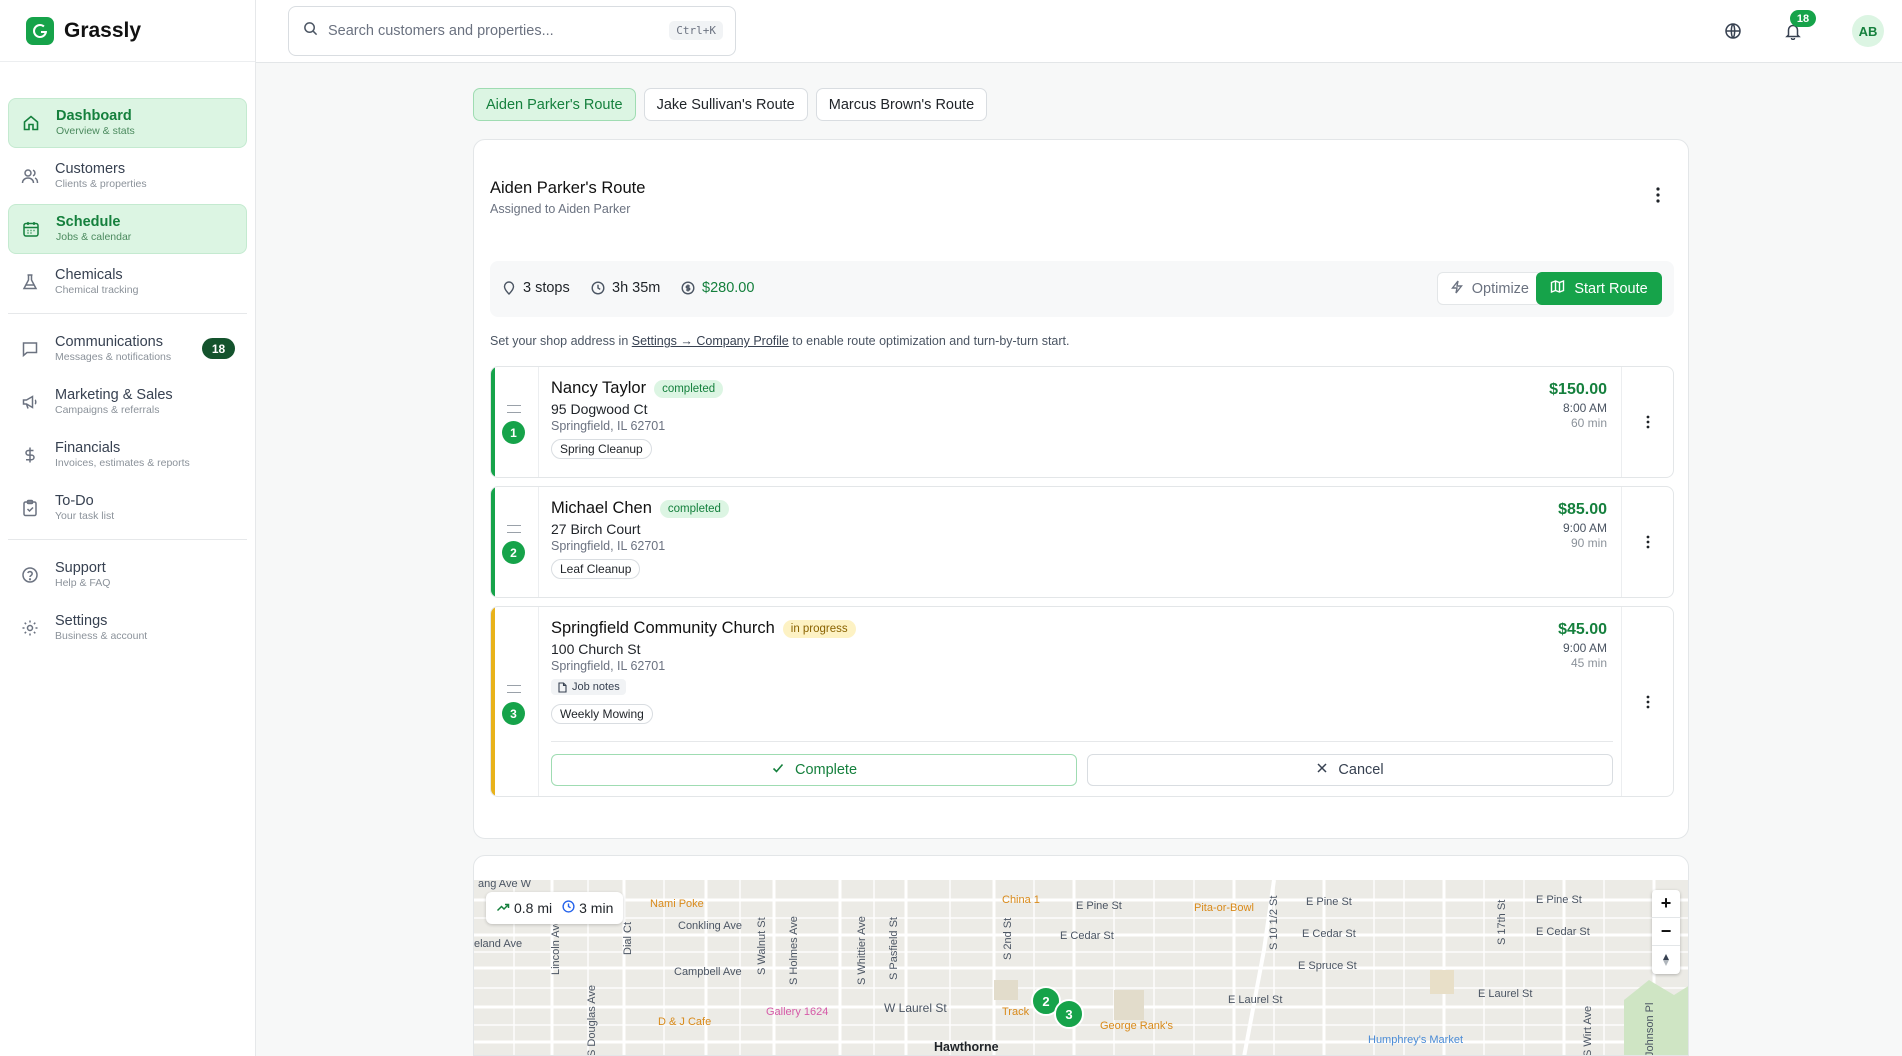  I want to click on sidebar-item-sub: Help & FAQ, so click(83, 583).